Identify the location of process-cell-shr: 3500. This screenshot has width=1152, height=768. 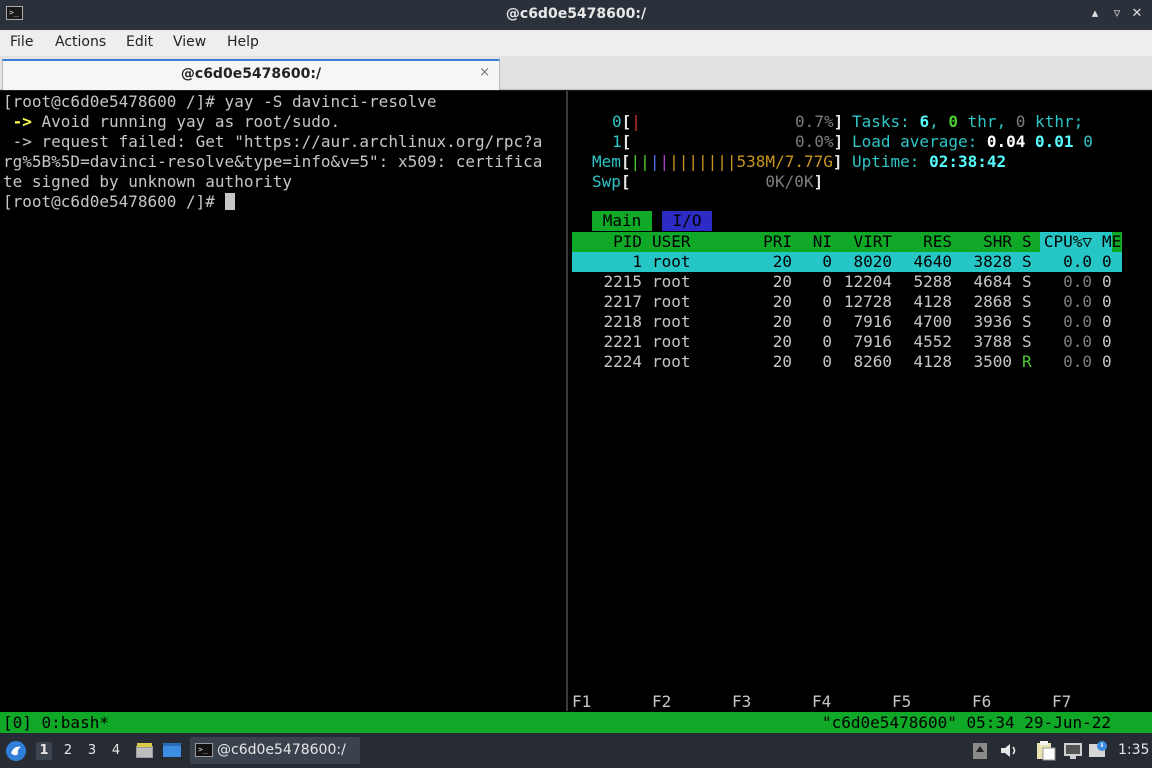
(992, 361).